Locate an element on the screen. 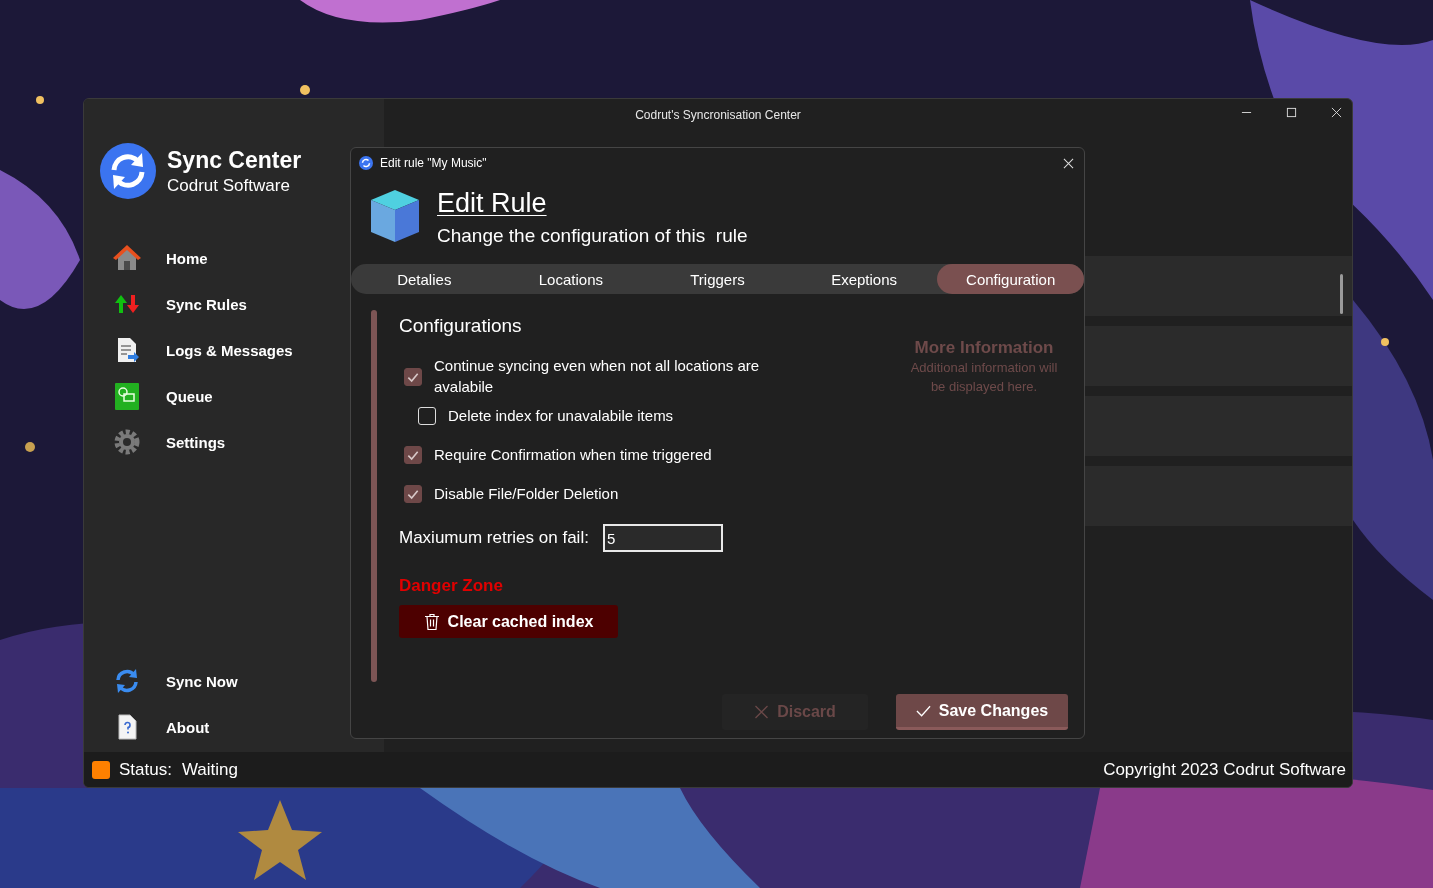  maximize-icon is located at coordinates (1291, 112).